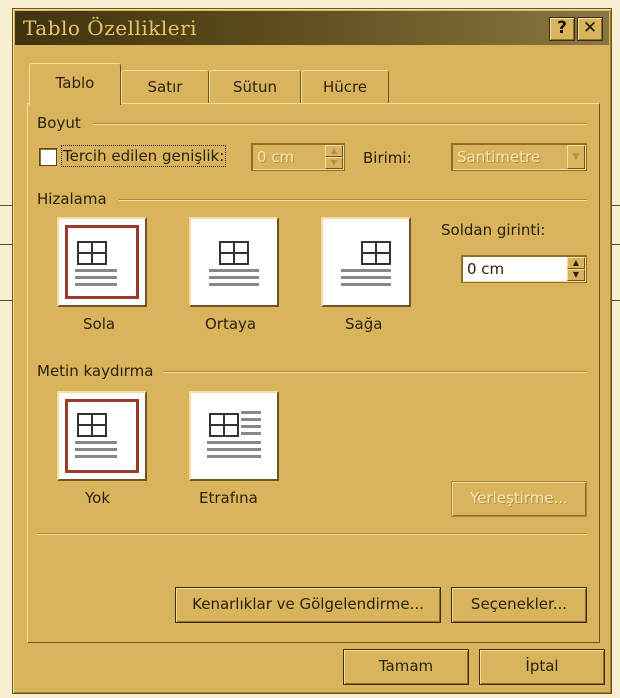  I want to click on indent-spinner: ▲ ▼, so click(576, 269).